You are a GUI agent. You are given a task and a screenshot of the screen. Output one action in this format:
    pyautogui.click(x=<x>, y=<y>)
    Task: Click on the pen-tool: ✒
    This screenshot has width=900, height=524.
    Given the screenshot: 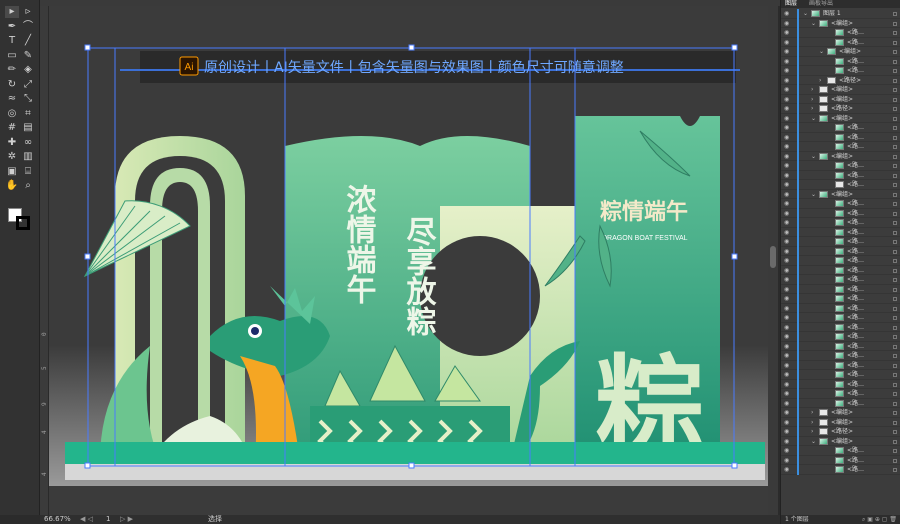 What is the action you would take?
    pyautogui.click(x=12, y=27)
    